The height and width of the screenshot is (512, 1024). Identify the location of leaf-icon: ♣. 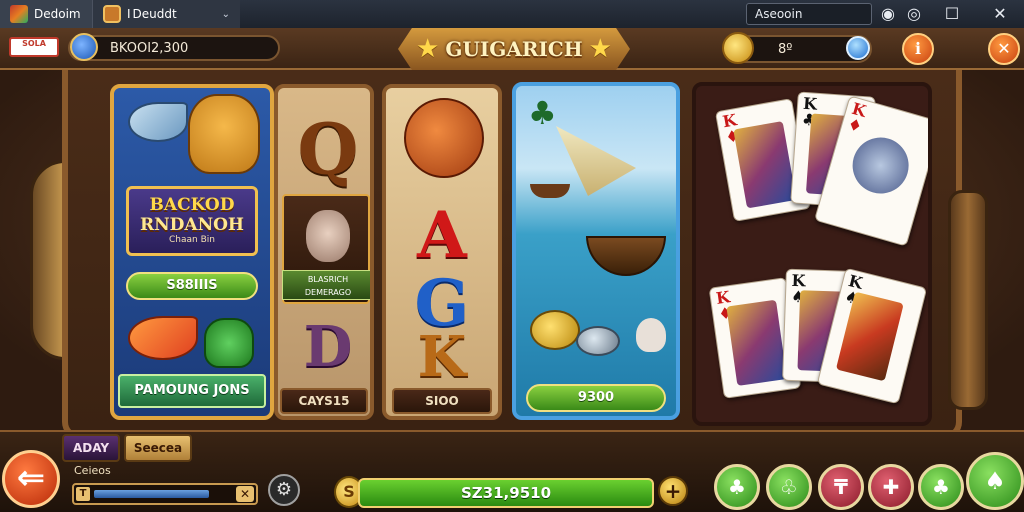
(941, 487).